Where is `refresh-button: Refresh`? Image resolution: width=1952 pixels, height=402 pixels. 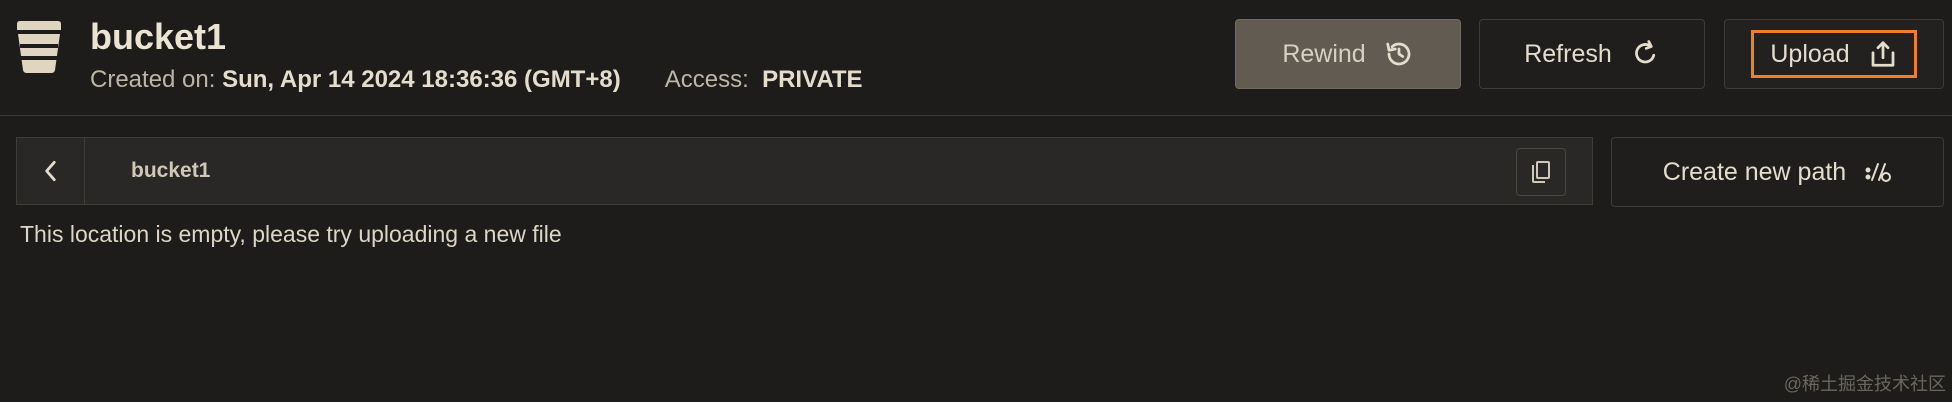
refresh-button: Refresh is located at coordinates (1592, 54).